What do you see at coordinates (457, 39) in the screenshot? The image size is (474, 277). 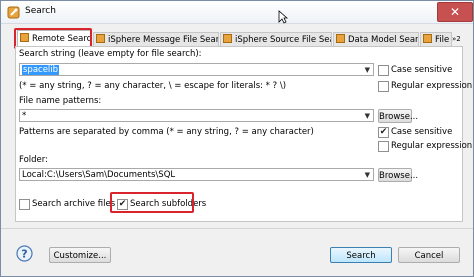 I see `tab-overflow-chevron: »2` at bounding box center [457, 39].